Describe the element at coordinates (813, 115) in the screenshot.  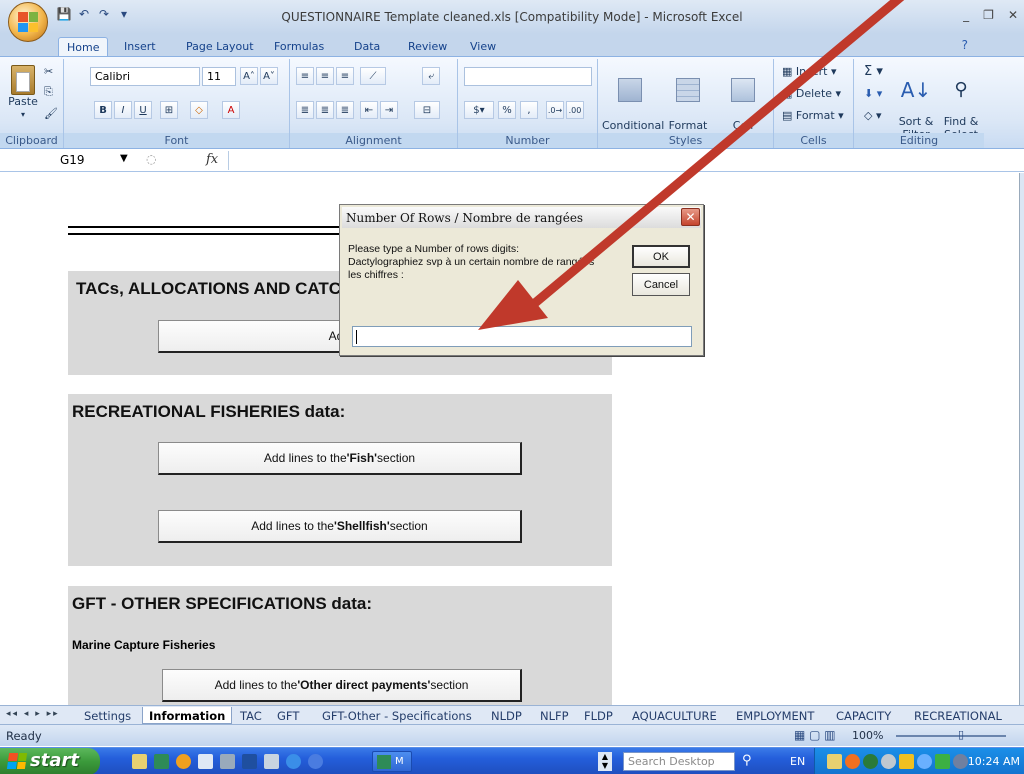
I see `format-cells-button: ▤ Format ▾` at that location.